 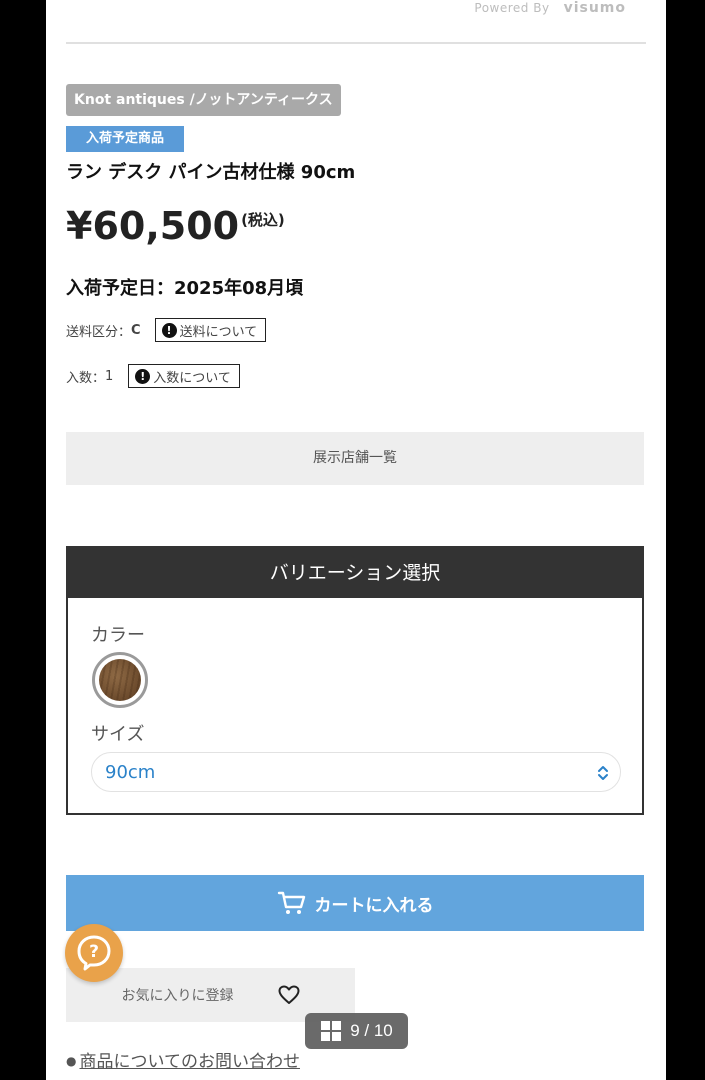 What do you see at coordinates (109, 376) in the screenshot?
I see `quantity-value: 1` at bounding box center [109, 376].